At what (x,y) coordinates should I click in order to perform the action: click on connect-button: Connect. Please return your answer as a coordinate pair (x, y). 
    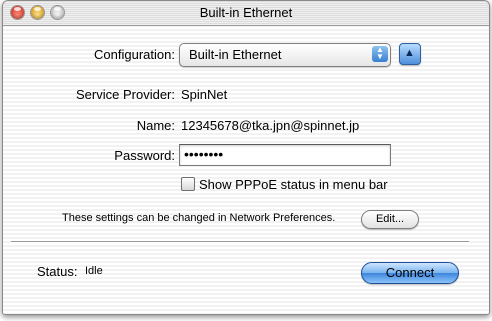
    Looking at the image, I should click on (410, 273).